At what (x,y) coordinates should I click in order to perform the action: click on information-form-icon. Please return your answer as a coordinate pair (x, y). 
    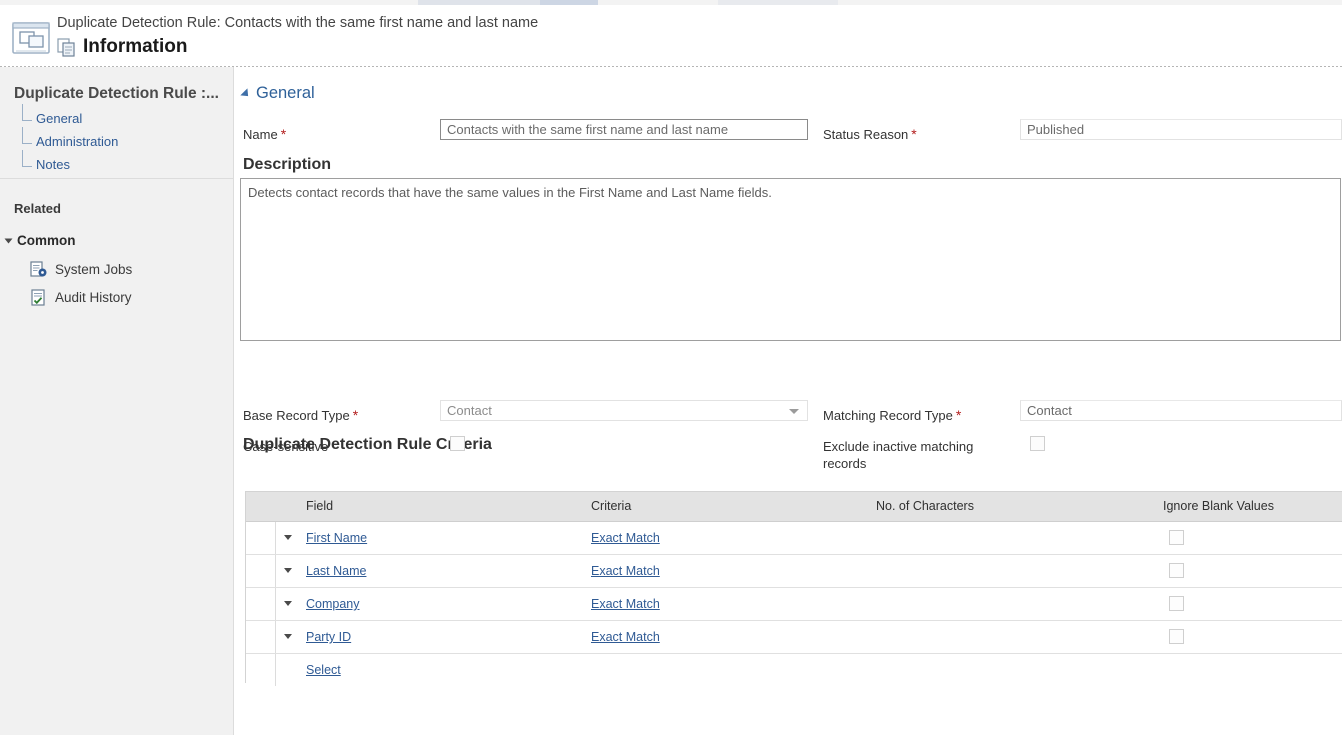
    Looking at the image, I should click on (66, 47).